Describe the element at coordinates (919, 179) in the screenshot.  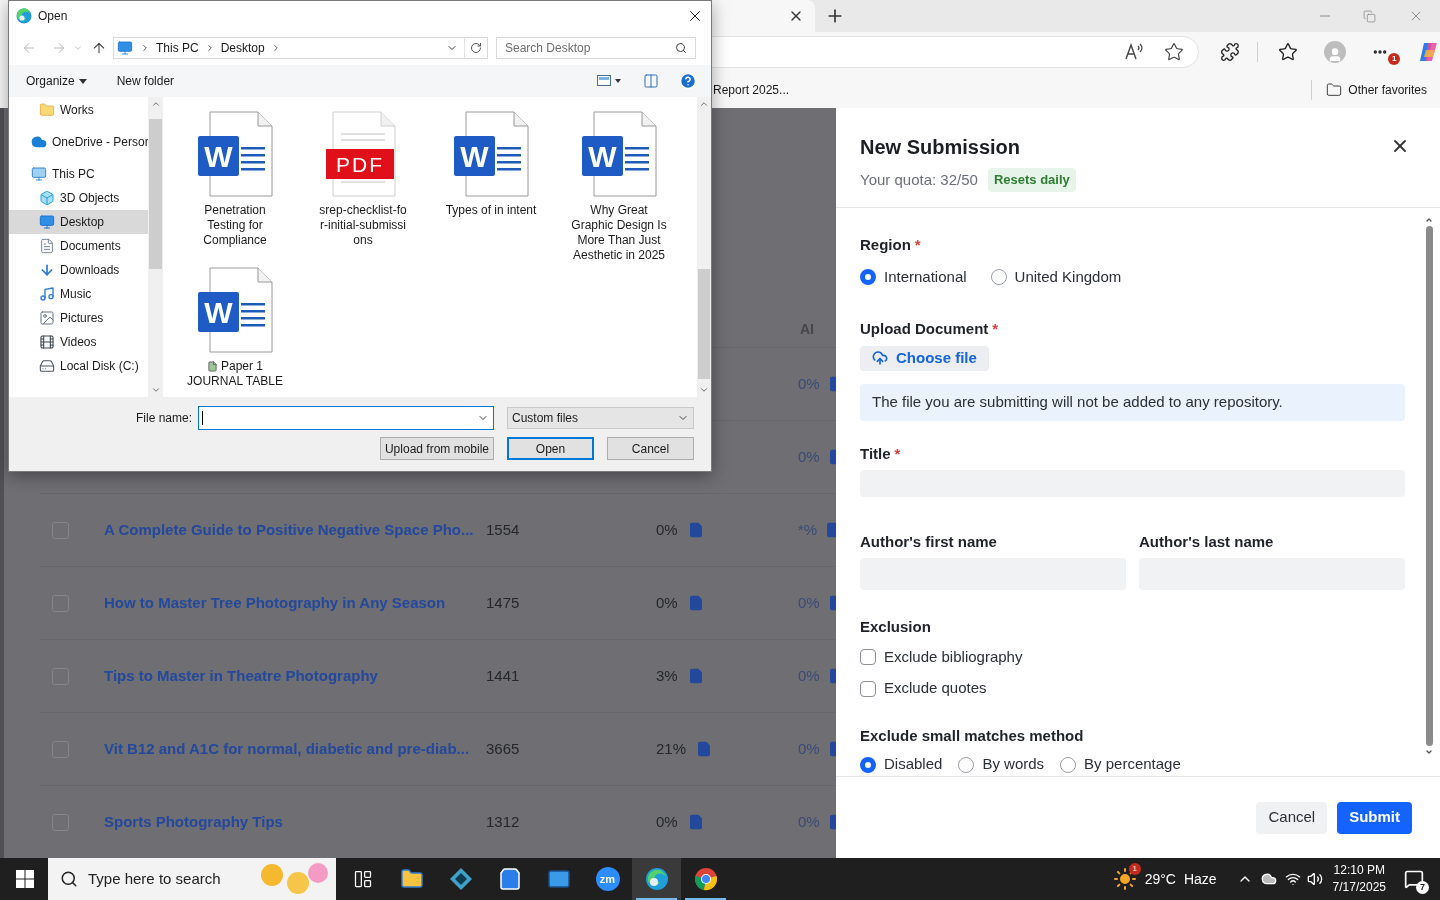
I see `quota-text: Your quota: 32/50` at that location.